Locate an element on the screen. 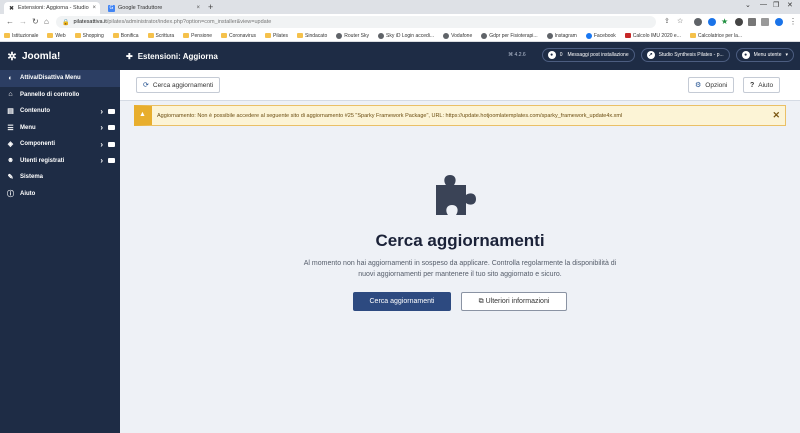  chevron-down-icon: ▾ is located at coordinates (786, 55).